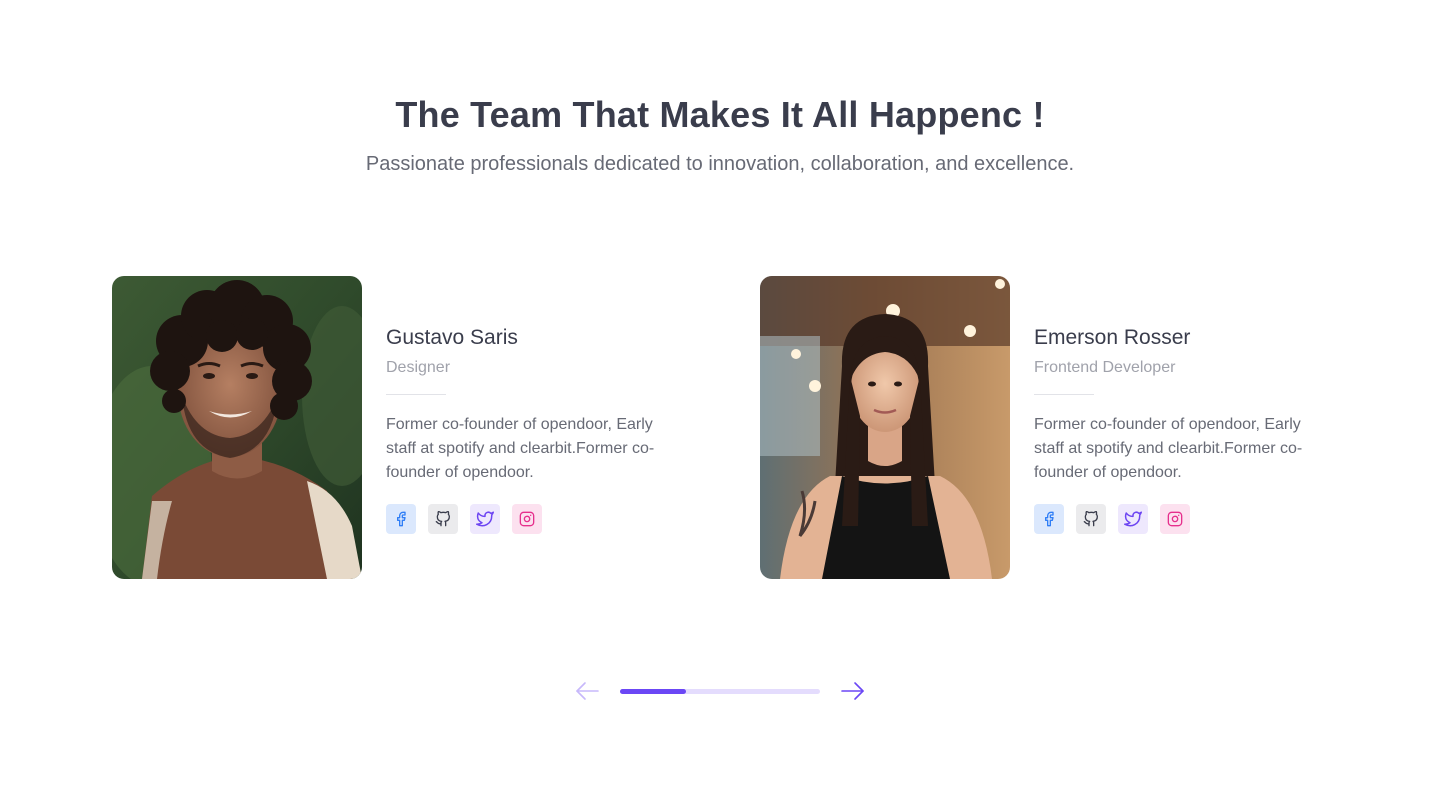  I want to click on carousel-progress-fill, so click(653, 691).